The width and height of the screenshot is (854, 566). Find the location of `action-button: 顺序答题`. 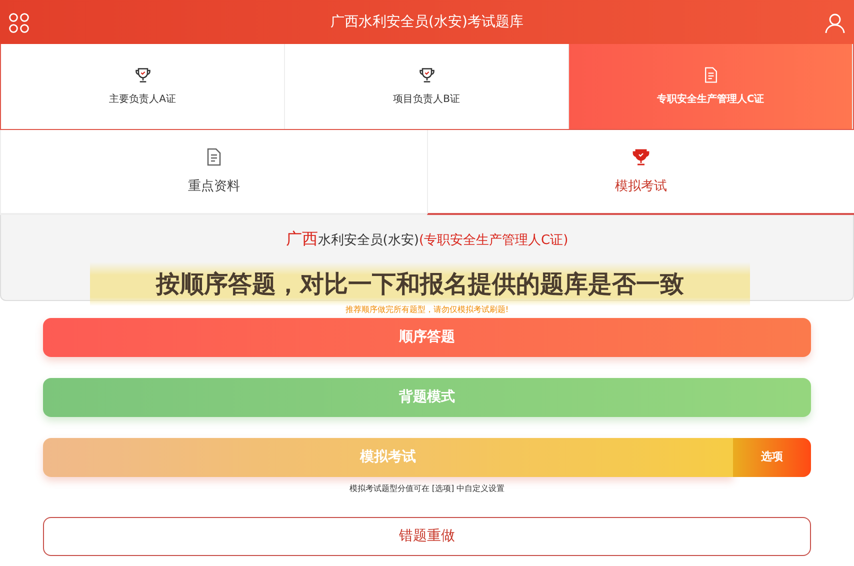

action-button: 顺序答题 is located at coordinates (427, 337).